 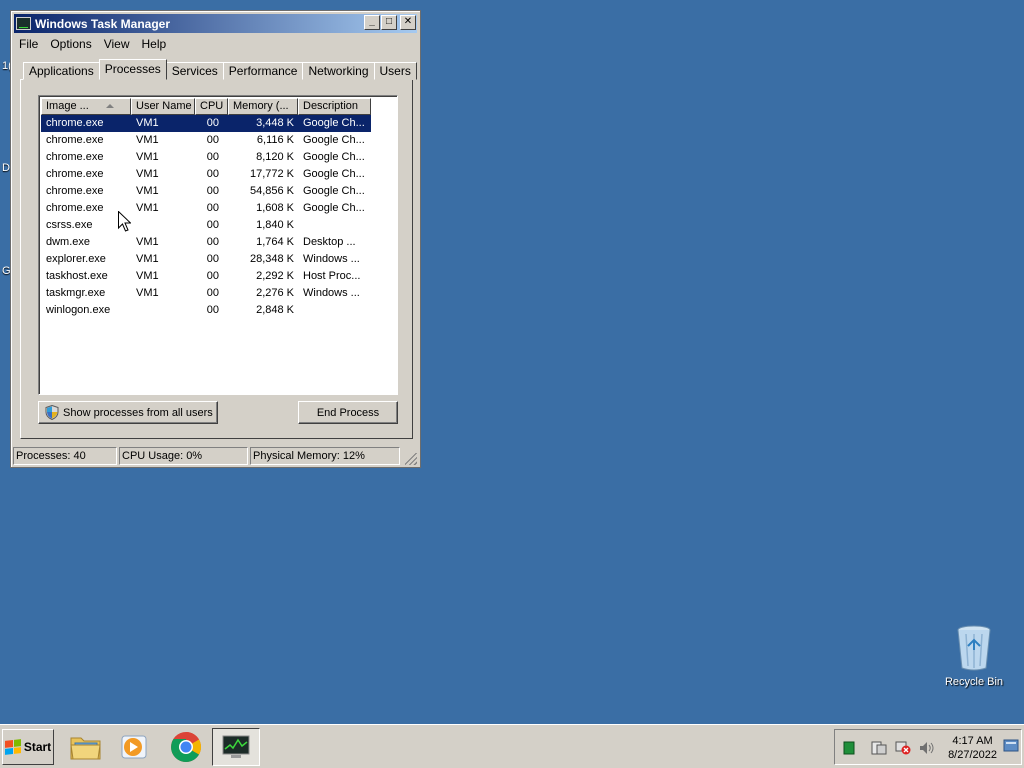 I want to click on mouse-cursor-icon, so click(x=124, y=221).